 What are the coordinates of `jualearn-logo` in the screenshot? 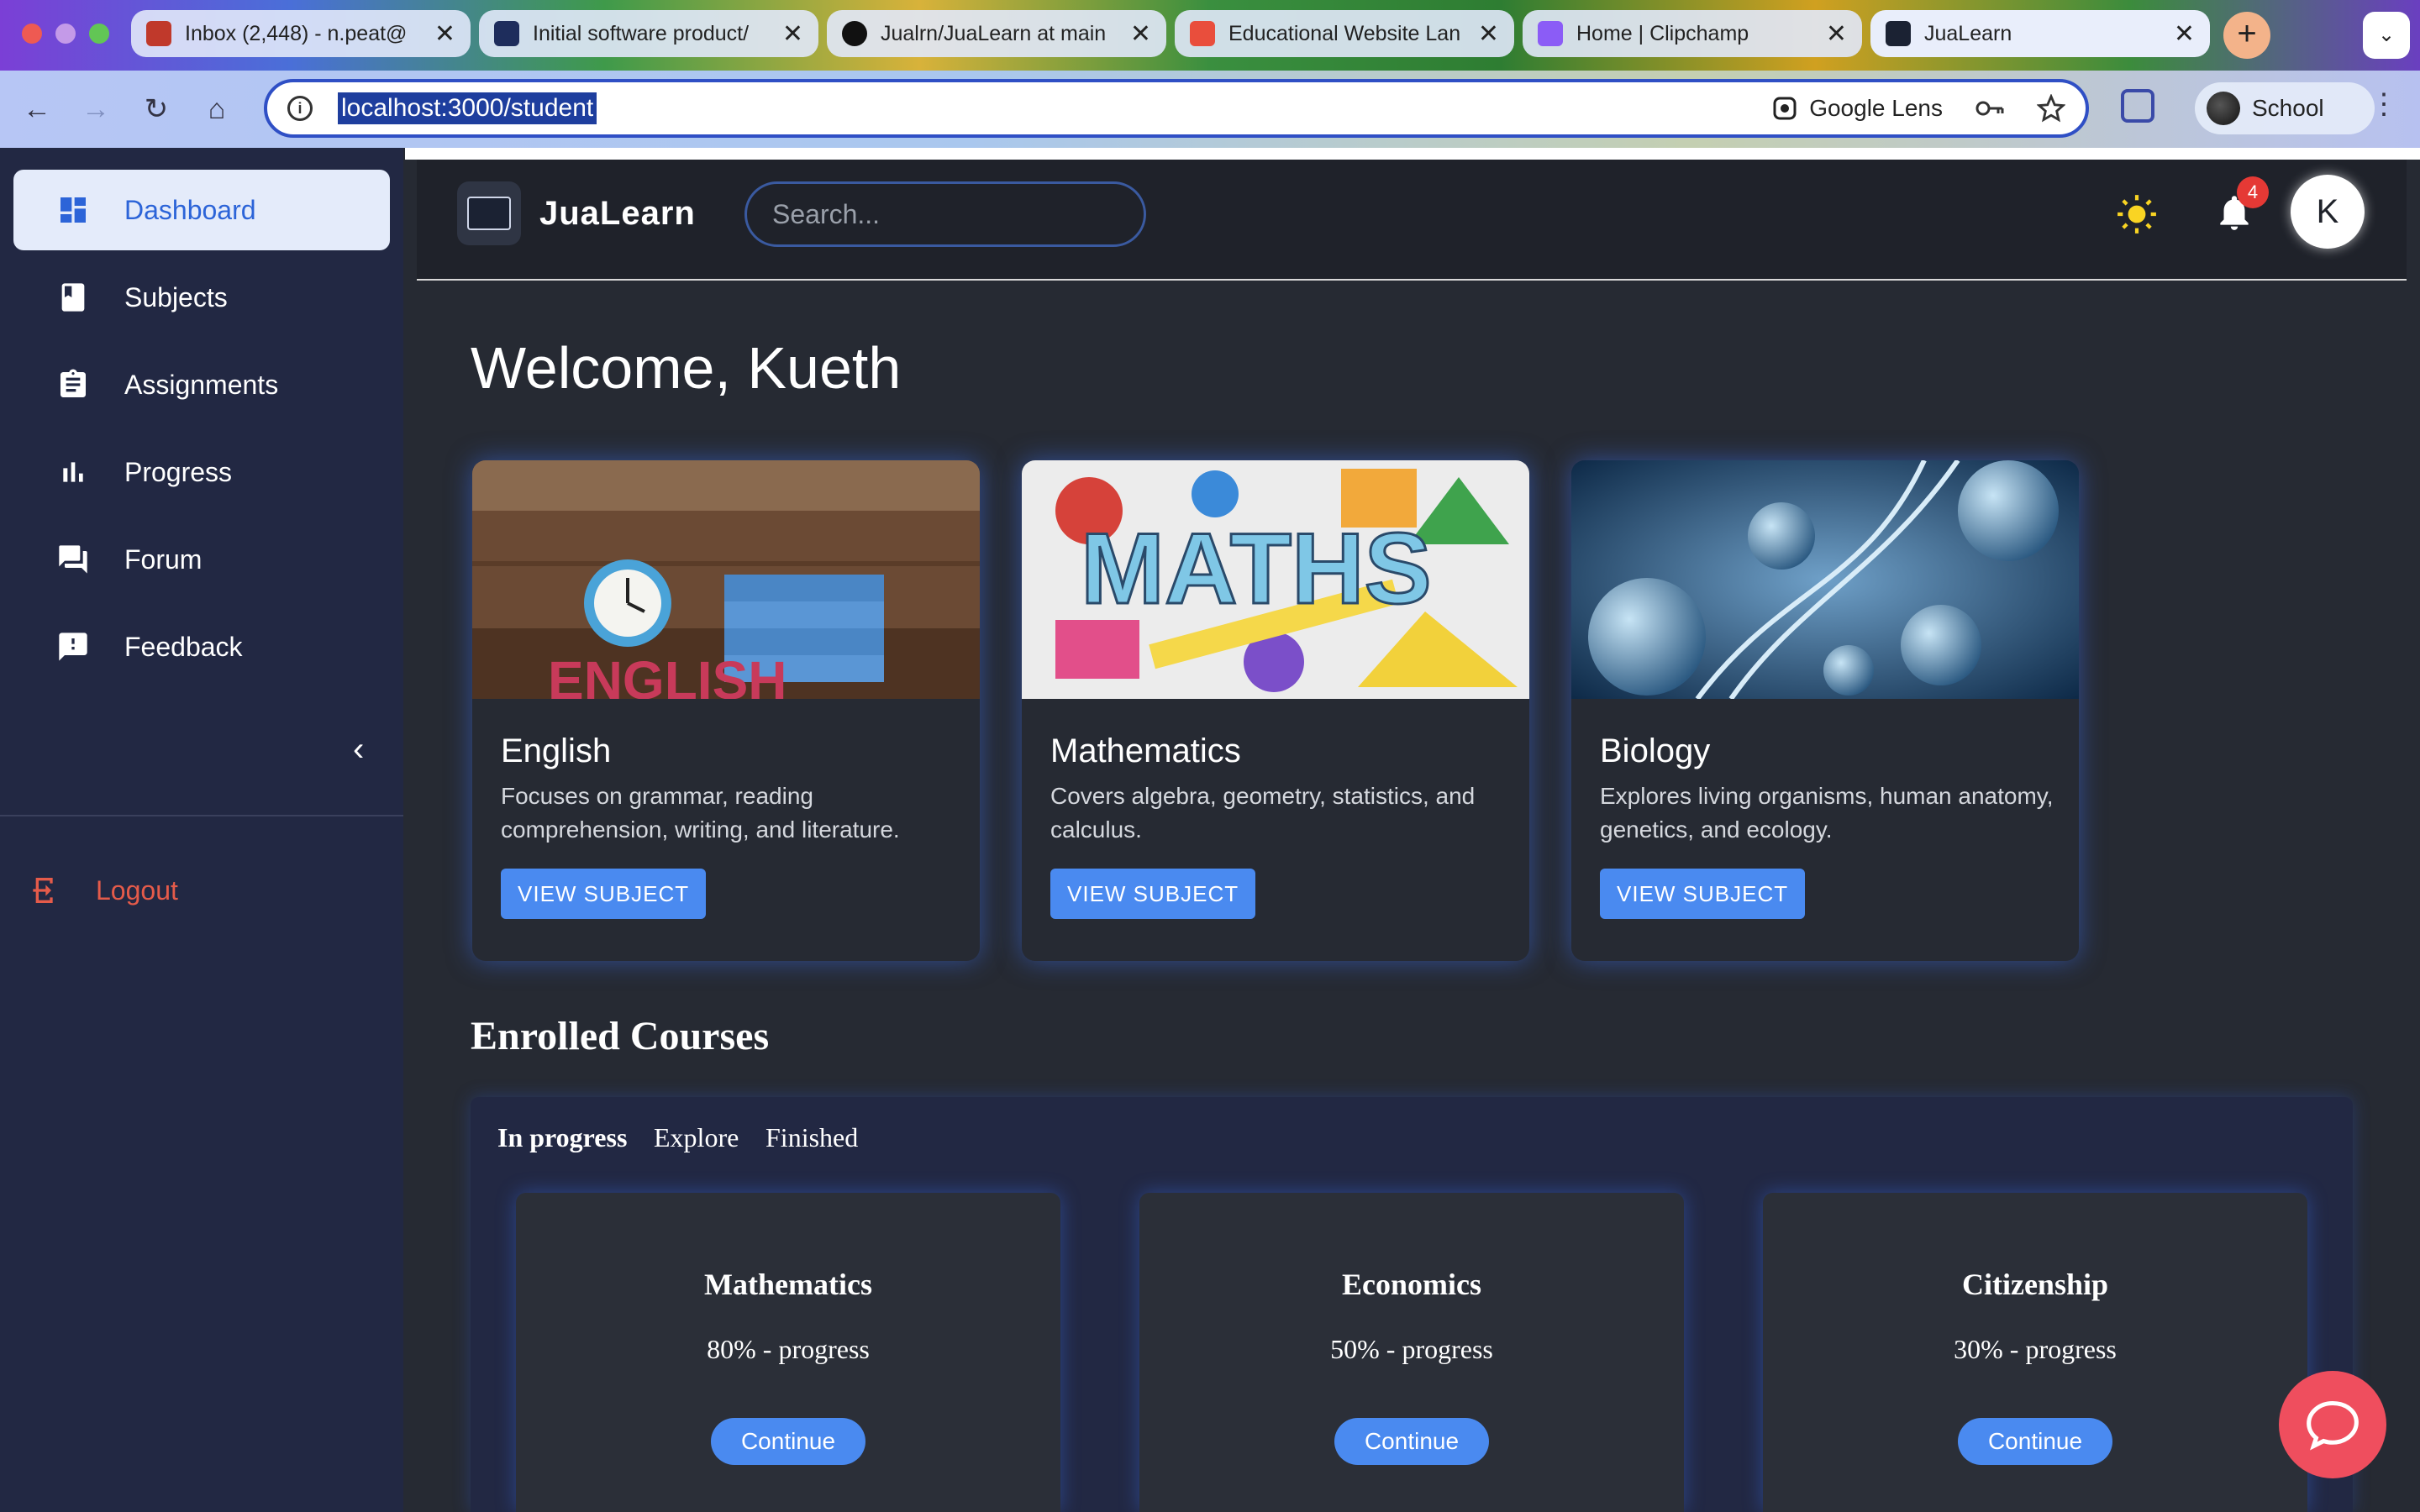 It's located at (489, 213).